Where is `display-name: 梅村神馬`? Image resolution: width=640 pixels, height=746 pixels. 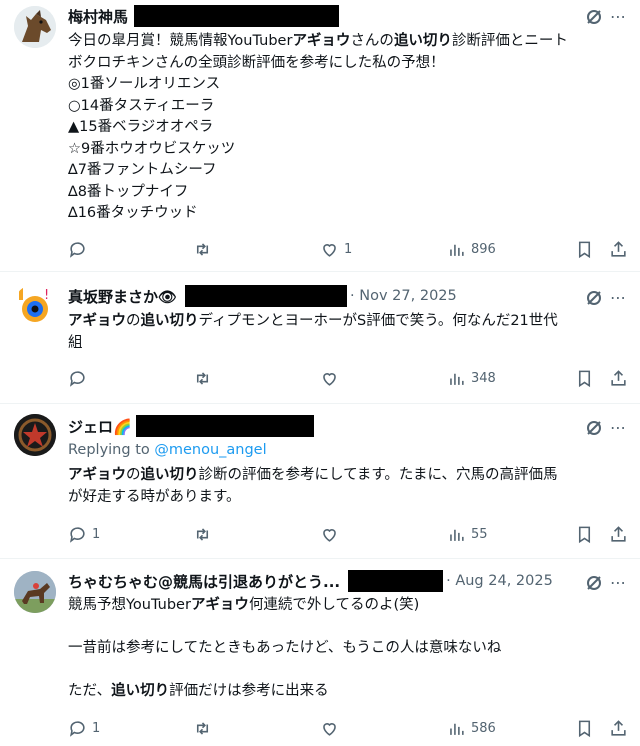 display-name: 梅村神馬 is located at coordinates (98, 16).